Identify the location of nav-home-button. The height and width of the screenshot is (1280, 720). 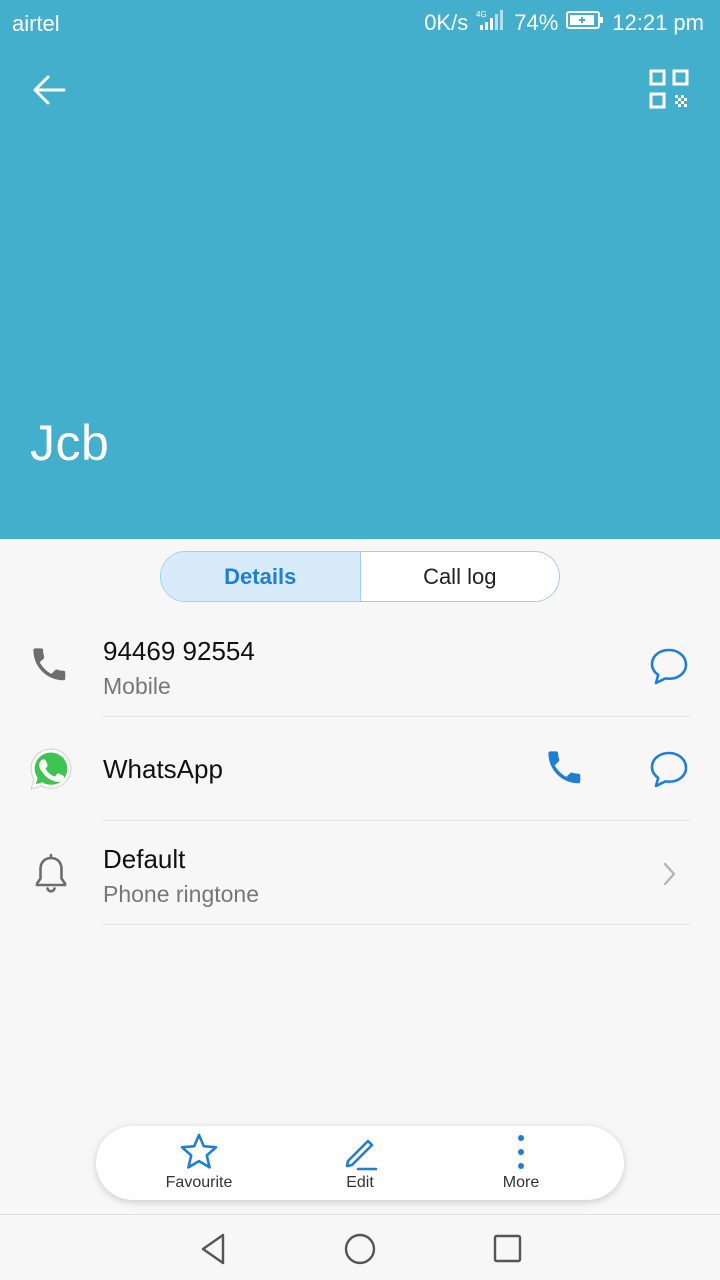
(360, 1249).